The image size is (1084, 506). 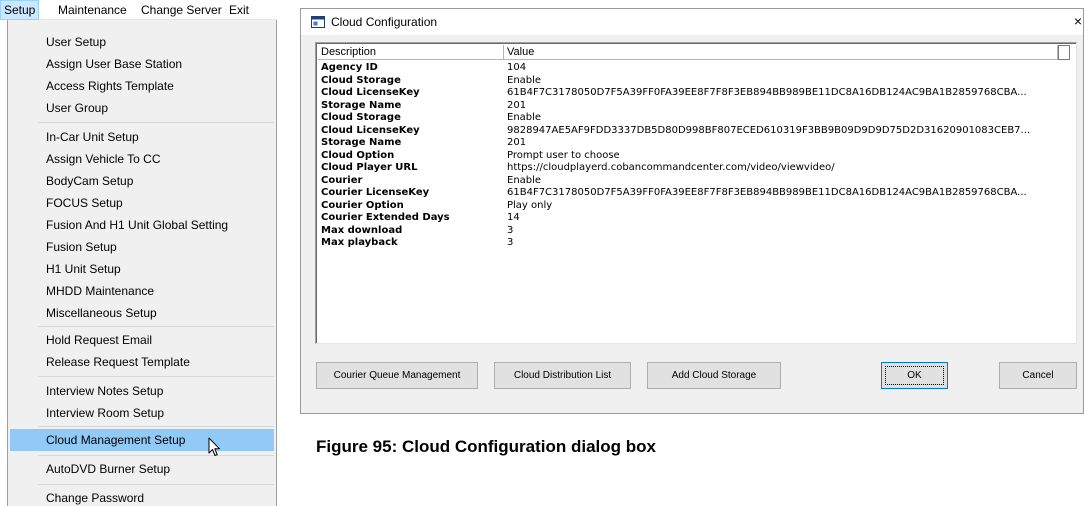 I want to click on list-item: Courier Enable, so click(x=694, y=181).